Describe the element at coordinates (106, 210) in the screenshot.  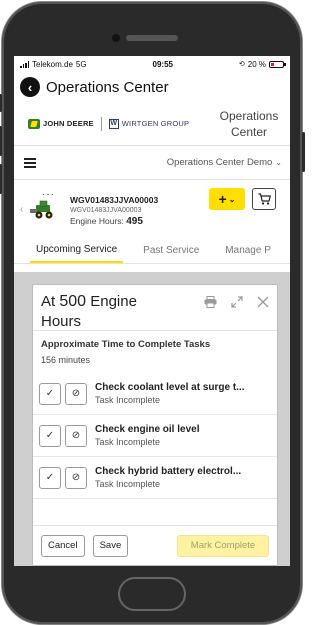
I see `machine-serial: WGV01483JJVA00003` at that location.